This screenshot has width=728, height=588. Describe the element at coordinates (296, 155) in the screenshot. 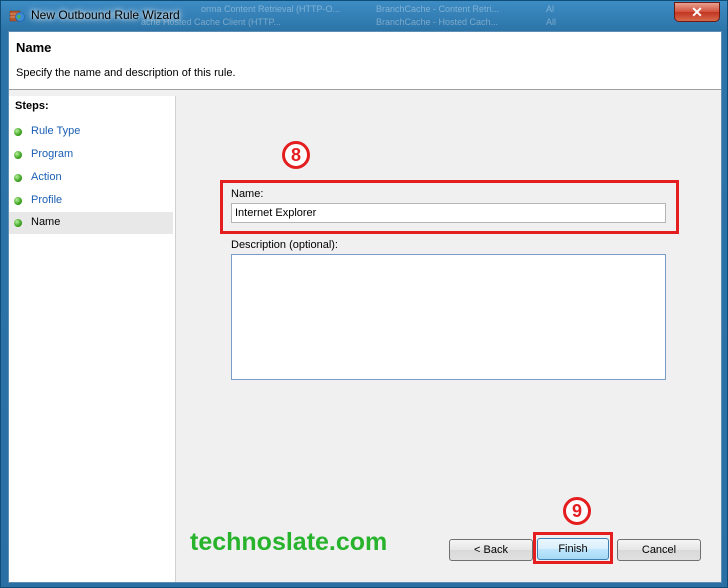

I see `step8-annotation: 8` at that location.